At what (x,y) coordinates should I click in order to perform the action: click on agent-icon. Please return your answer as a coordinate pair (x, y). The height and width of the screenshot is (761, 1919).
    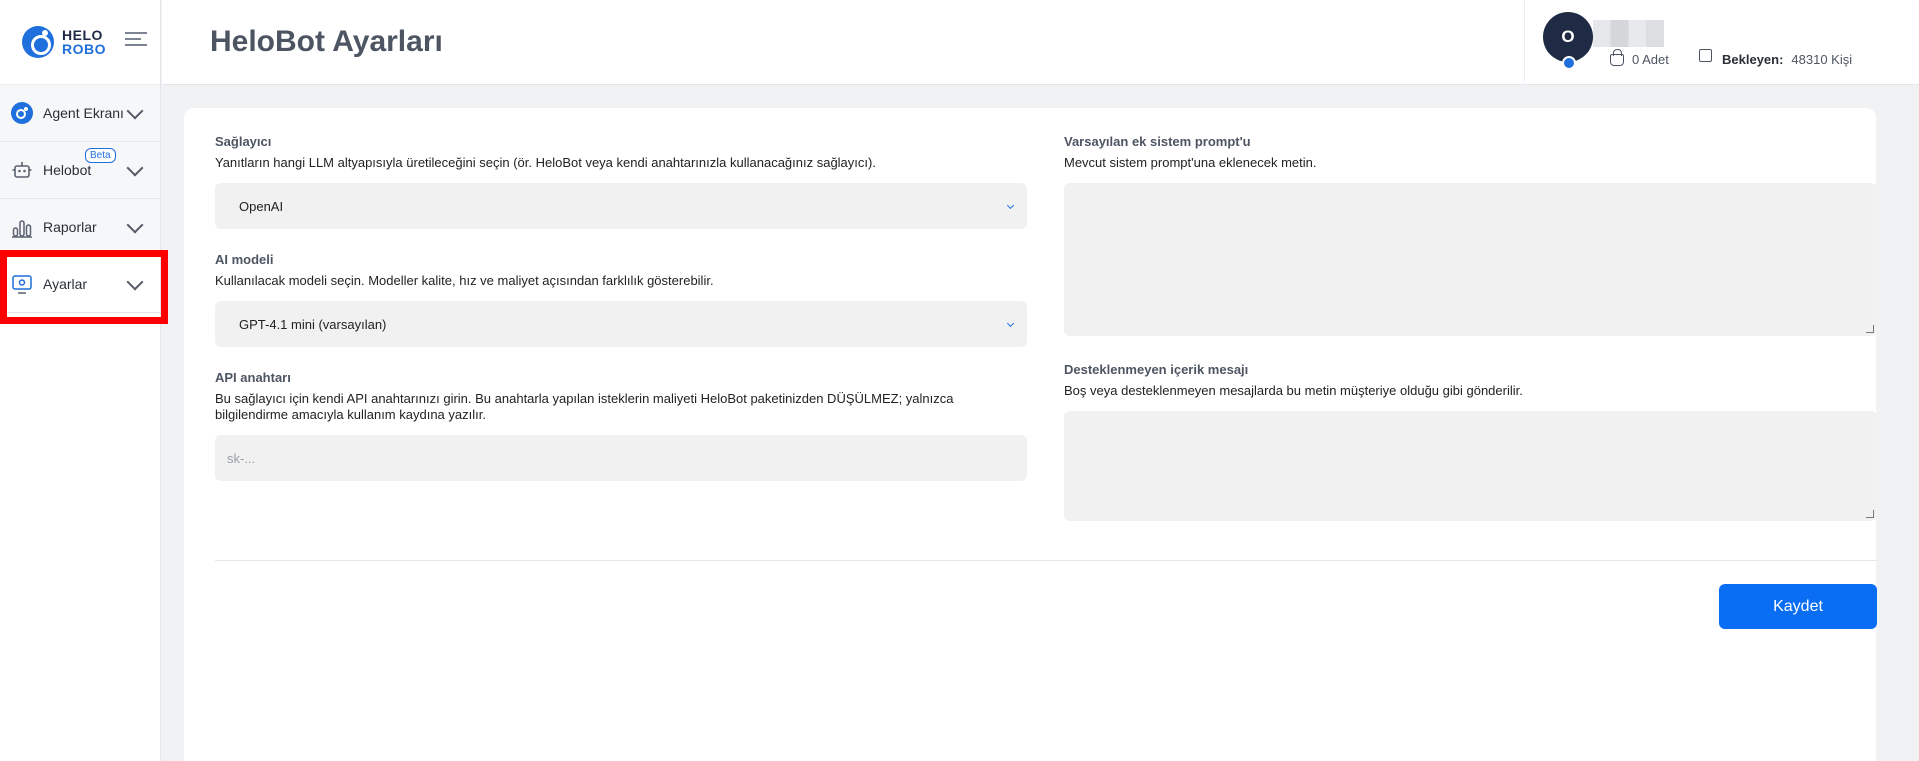
    Looking at the image, I should click on (22, 113).